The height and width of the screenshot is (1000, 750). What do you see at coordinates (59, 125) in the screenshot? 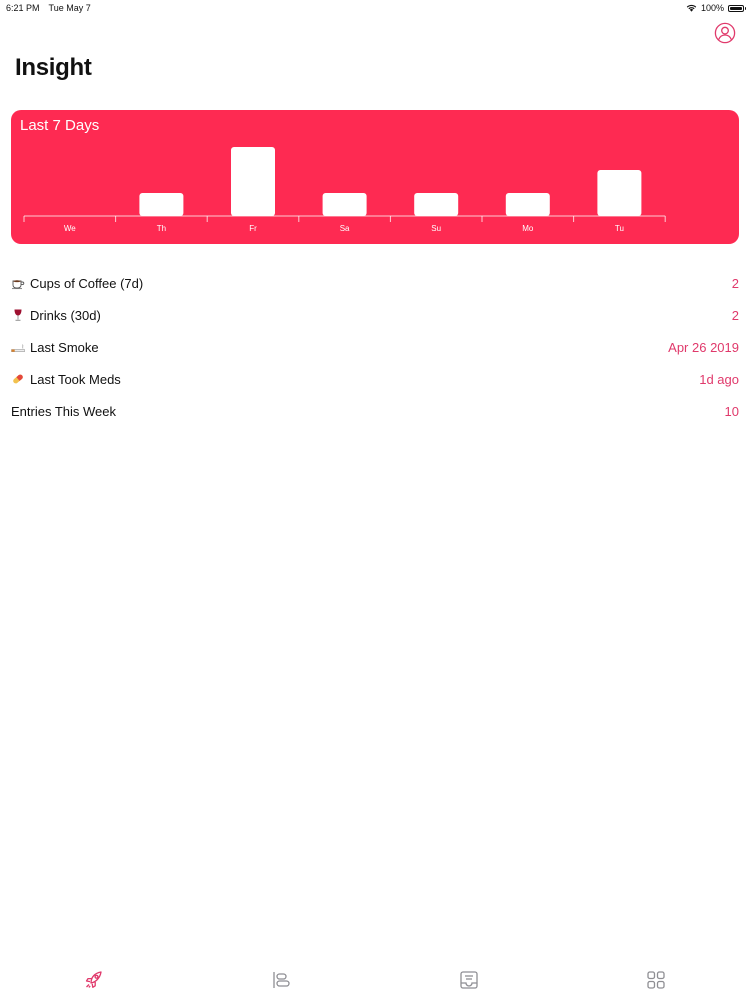
I see `chart-title: Last 7 Days` at bounding box center [59, 125].